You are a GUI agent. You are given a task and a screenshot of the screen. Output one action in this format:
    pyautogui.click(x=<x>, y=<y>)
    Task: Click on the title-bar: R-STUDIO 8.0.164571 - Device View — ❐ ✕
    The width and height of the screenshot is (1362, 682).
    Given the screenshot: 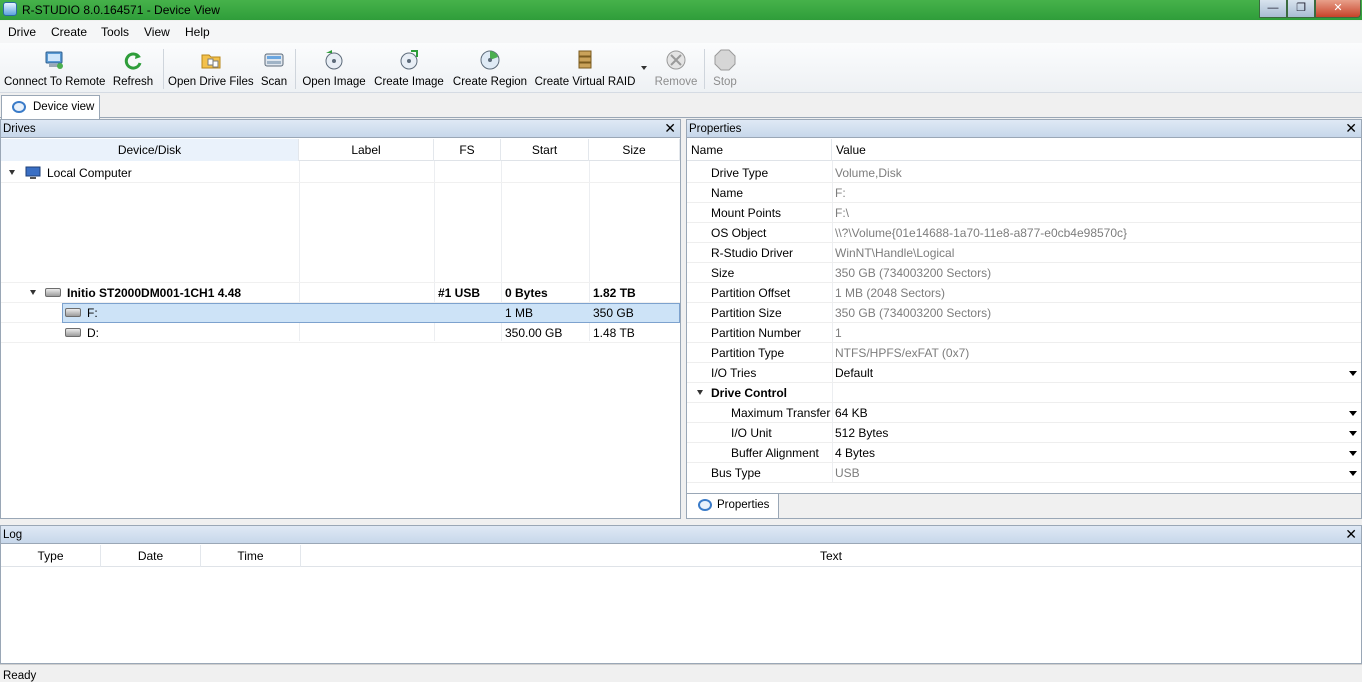 What is the action you would take?
    pyautogui.click(x=681, y=10)
    